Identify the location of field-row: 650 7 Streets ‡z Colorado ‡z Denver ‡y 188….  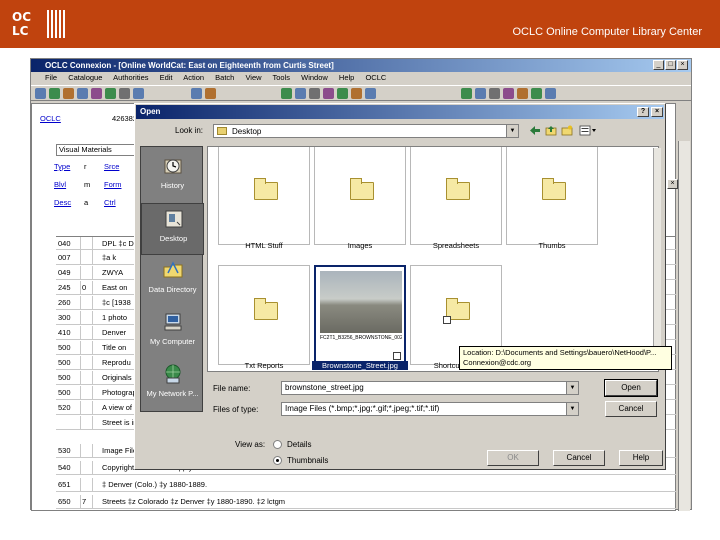
(366, 502).